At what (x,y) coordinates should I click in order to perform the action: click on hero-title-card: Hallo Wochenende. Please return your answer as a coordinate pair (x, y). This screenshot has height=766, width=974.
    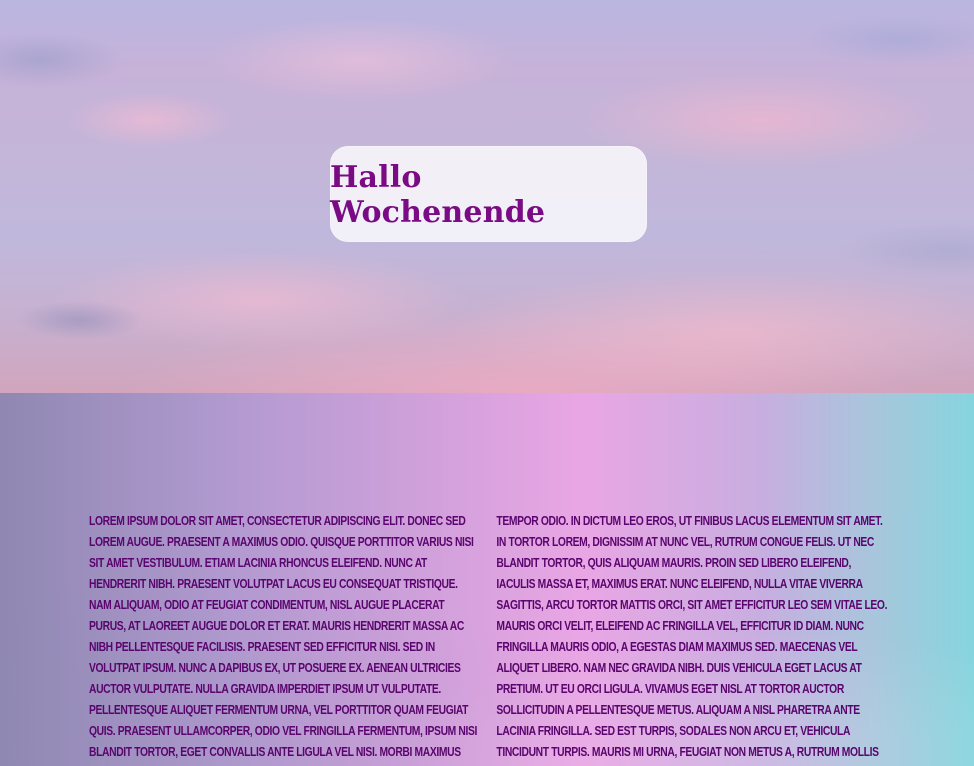
    Looking at the image, I should click on (488, 194).